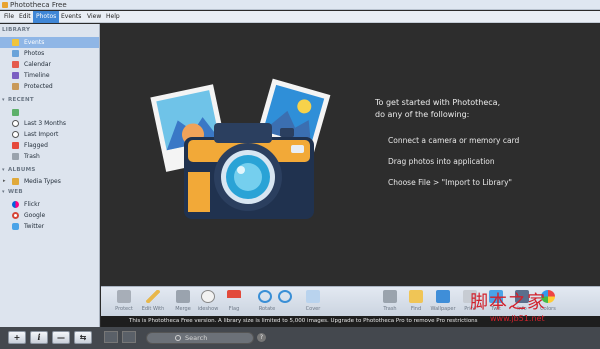  What do you see at coordinates (49, 112) in the screenshot?
I see `sidebar-item-recent-unnamed` at bounding box center [49, 112].